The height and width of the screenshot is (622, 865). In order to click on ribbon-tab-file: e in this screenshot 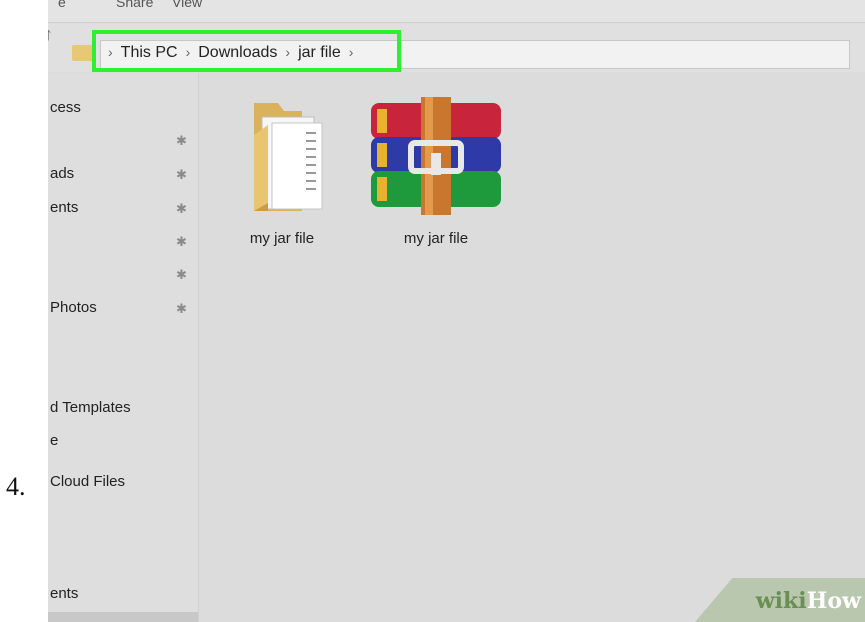, I will do `click(62, 5)`.